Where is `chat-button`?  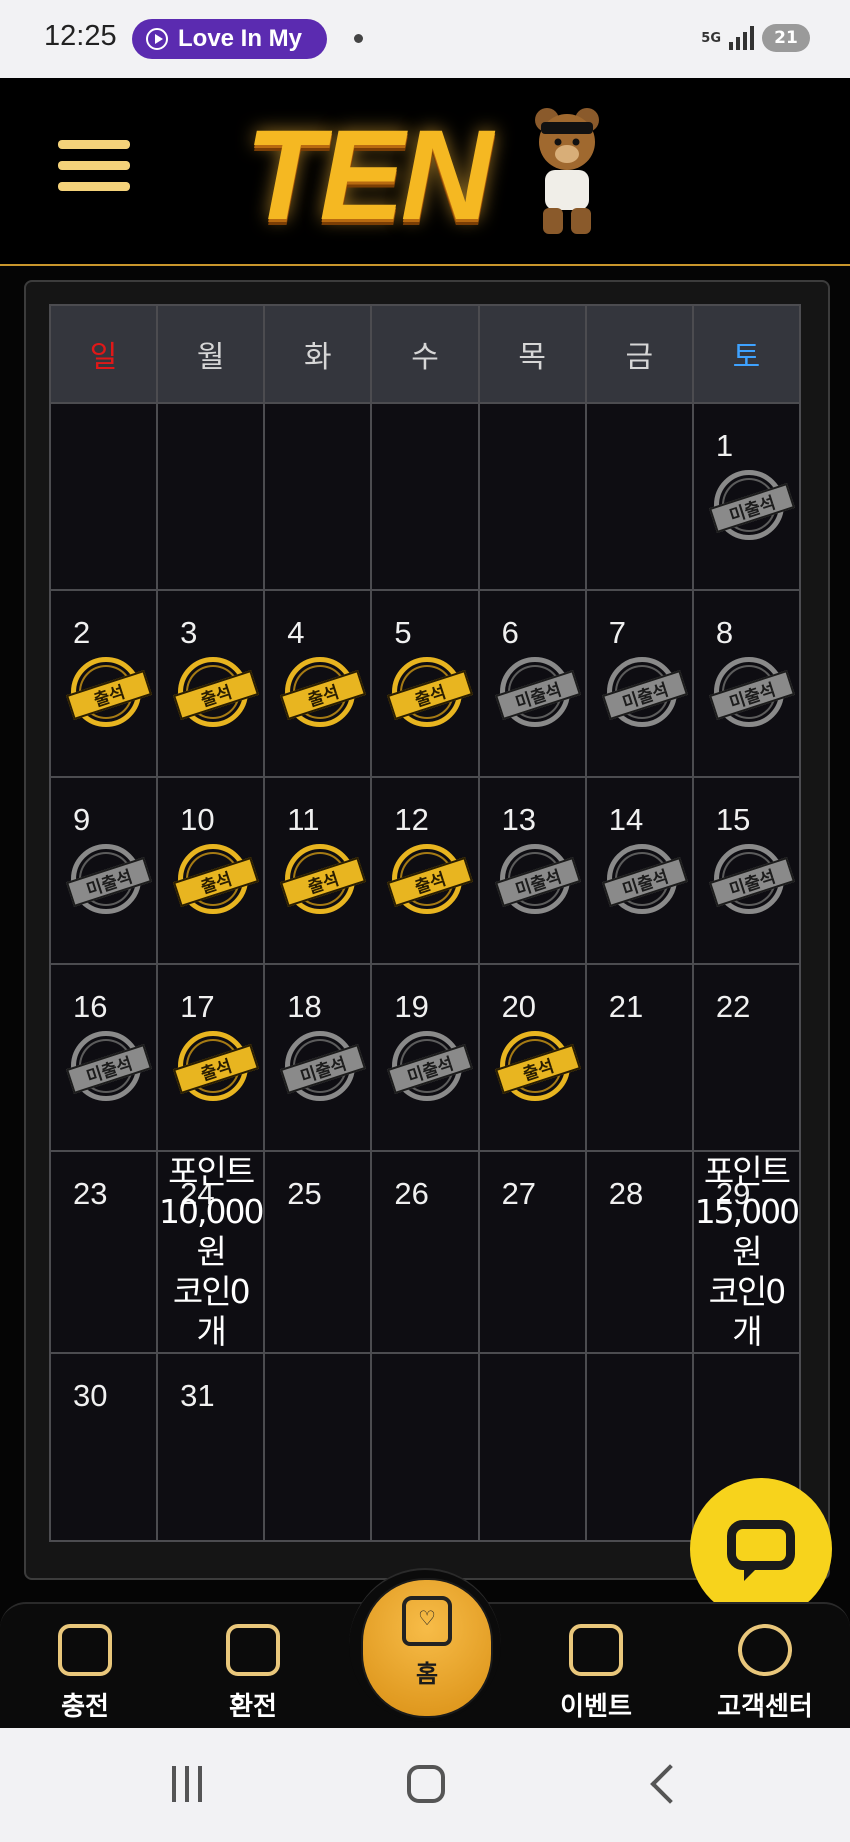
chat-button is located at coordinates (761, 1549).